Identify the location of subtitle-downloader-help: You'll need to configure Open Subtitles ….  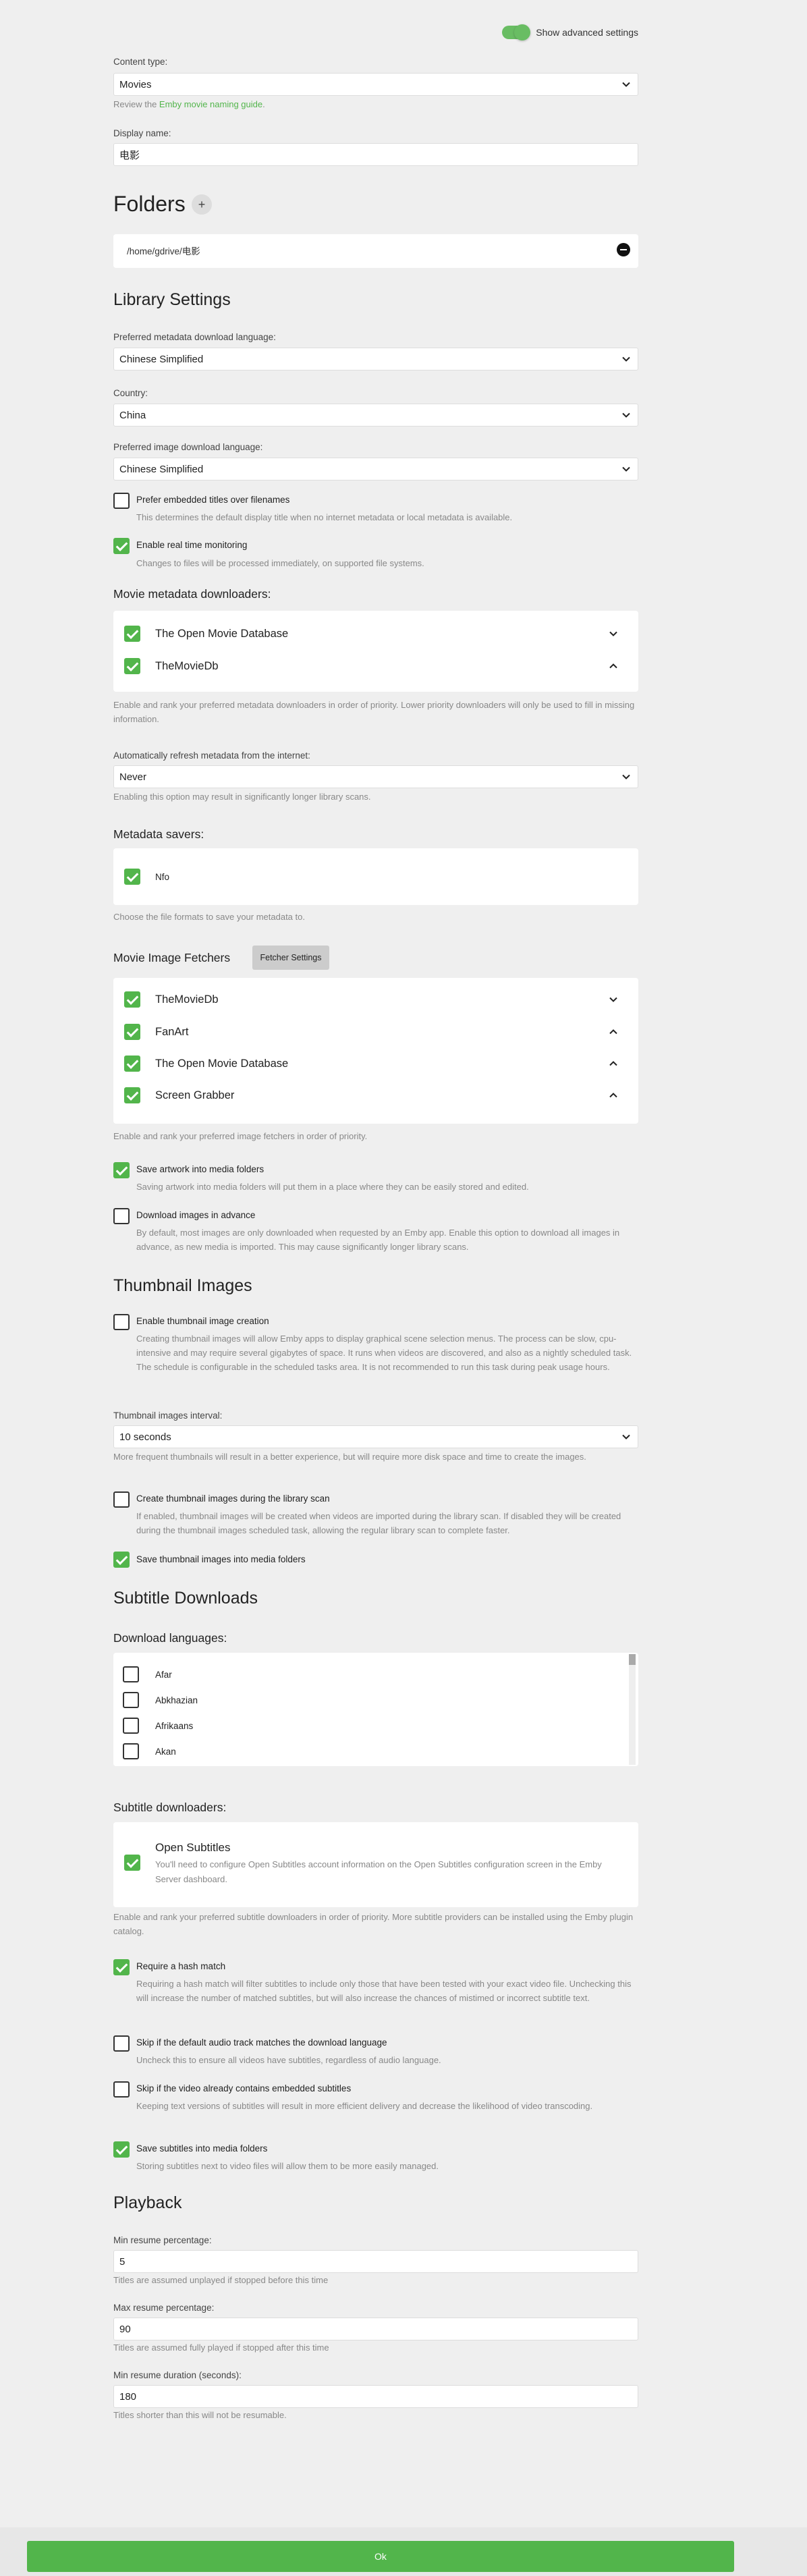
(378, 1871).